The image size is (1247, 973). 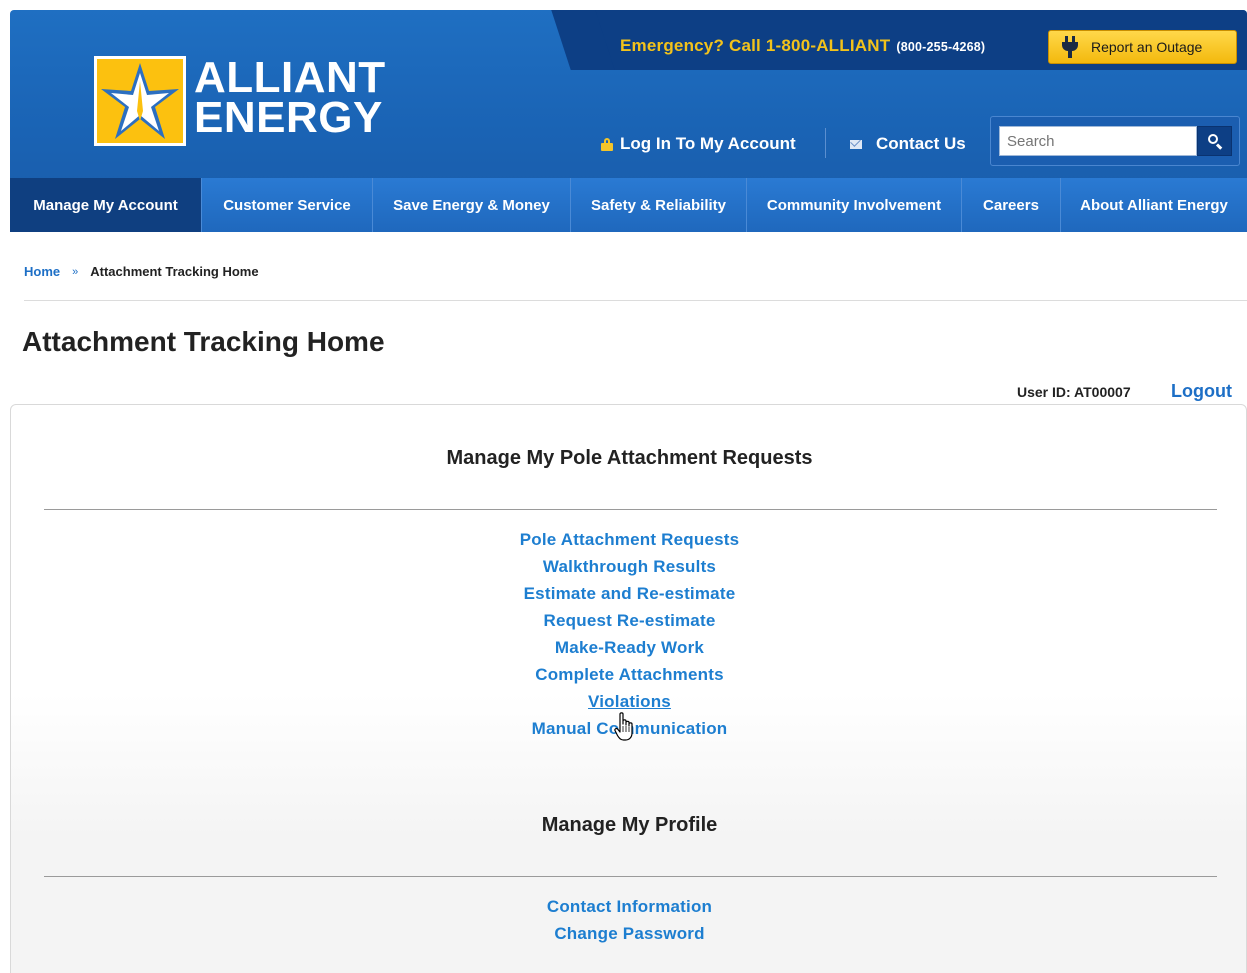 I want to click on link-request-re-estimate: Request Re-estimate, so click(x=629, y=620).